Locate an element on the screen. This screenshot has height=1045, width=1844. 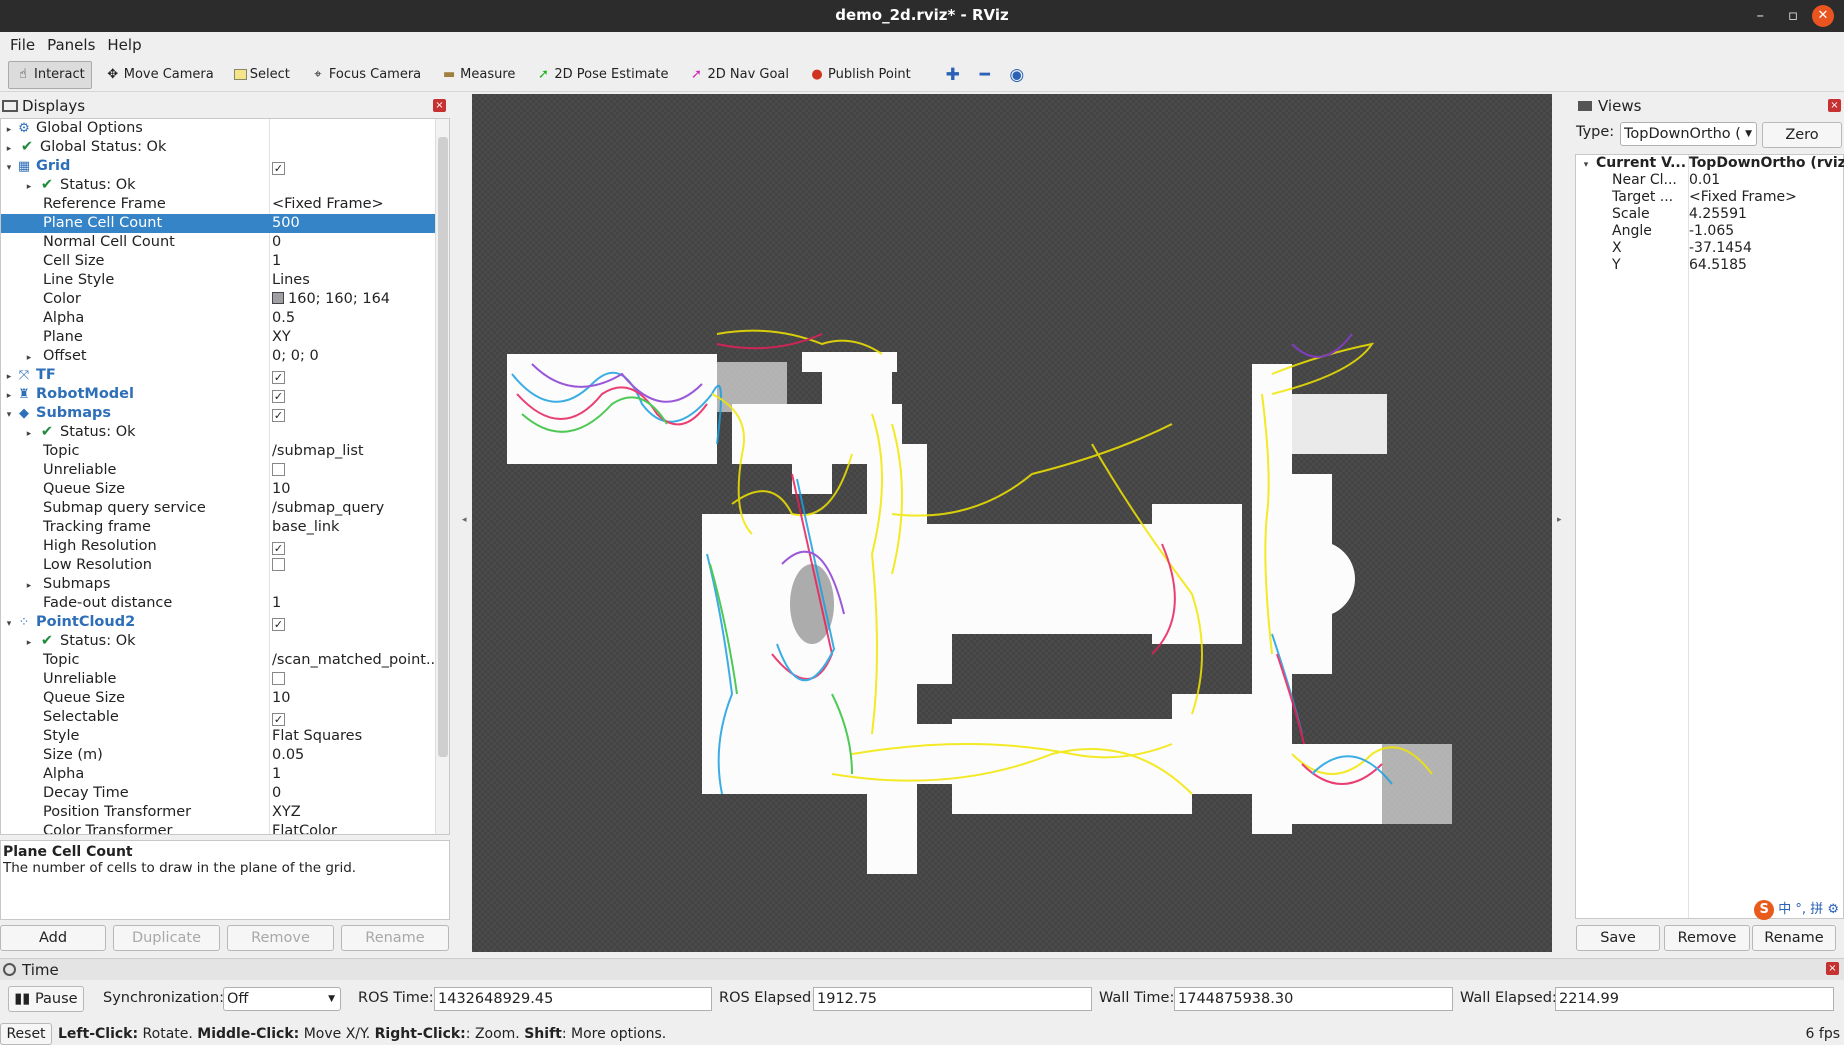
sync-select: Off ▼ is located at coordinates (282, 999).